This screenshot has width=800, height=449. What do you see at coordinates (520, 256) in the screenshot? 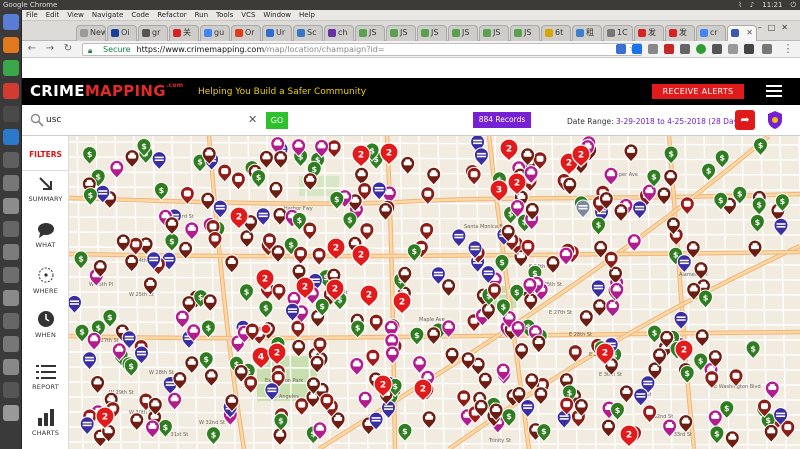
I see `car-icon` at bounding box center [520, 256].